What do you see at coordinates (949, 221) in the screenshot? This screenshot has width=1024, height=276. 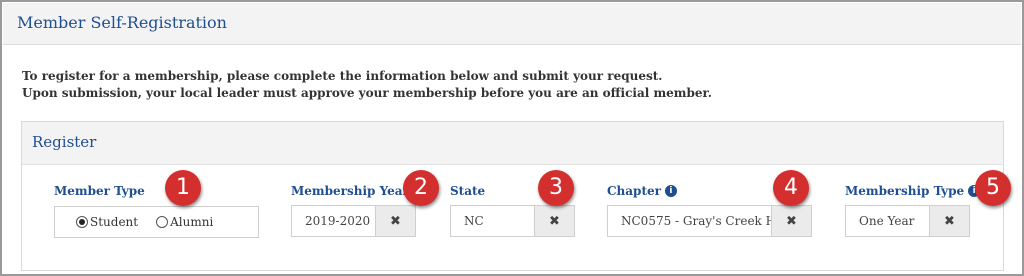 I see `membership-type-clear-icon: ✖` at bounding box center [949, 221].